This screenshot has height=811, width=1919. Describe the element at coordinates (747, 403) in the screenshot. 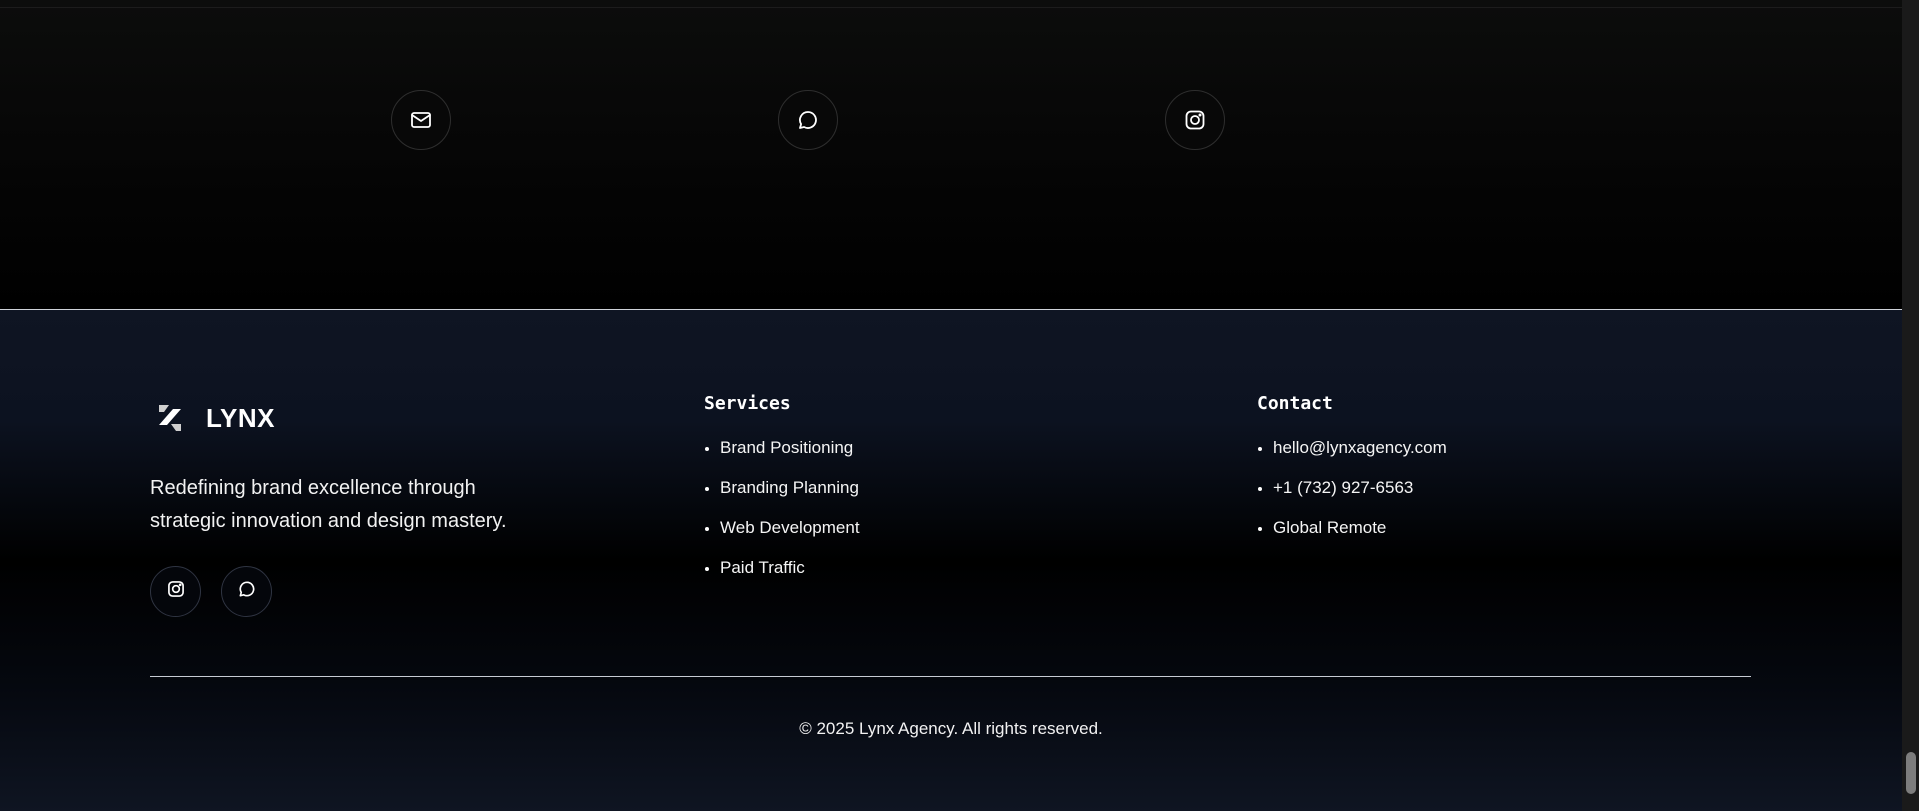

I see `services-heading: Services` at that location.